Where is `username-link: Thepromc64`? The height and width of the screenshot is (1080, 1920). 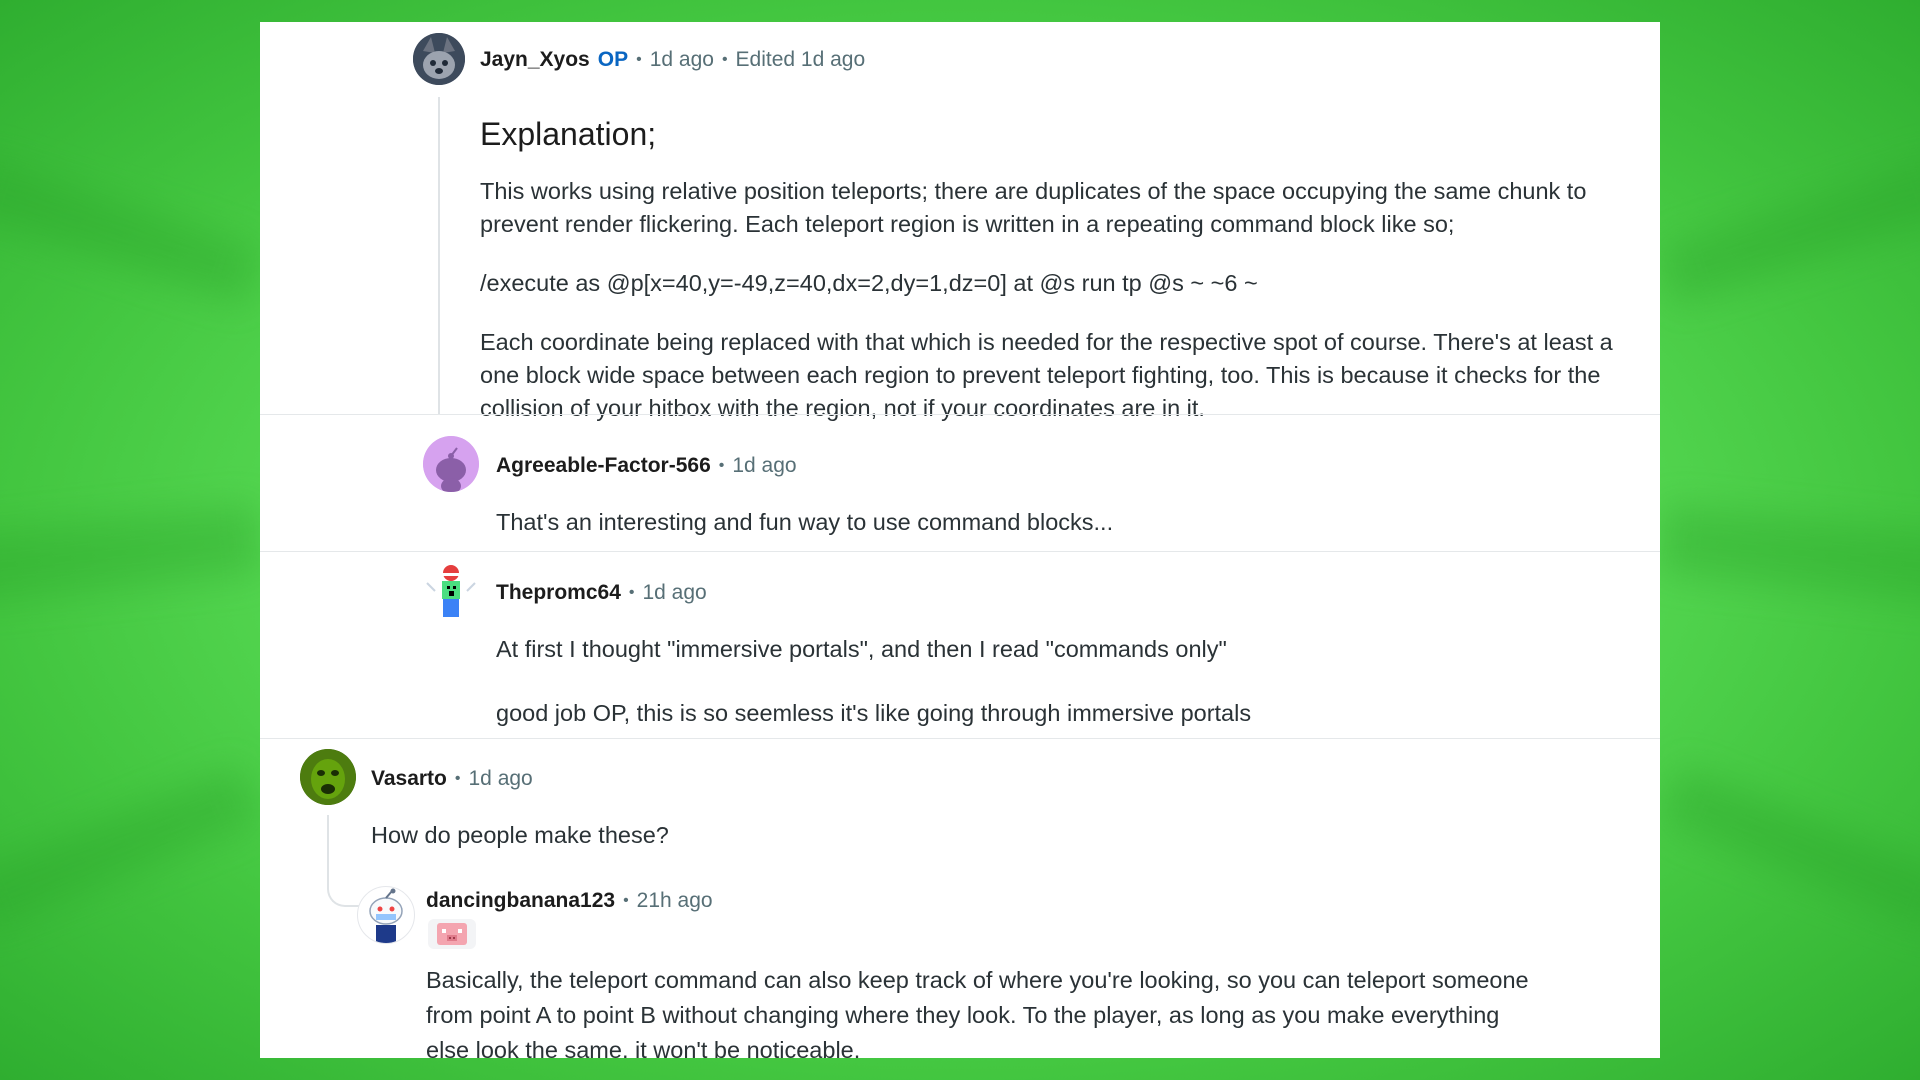
username-link: Thepromc64 is located at coordinates (558, 593).